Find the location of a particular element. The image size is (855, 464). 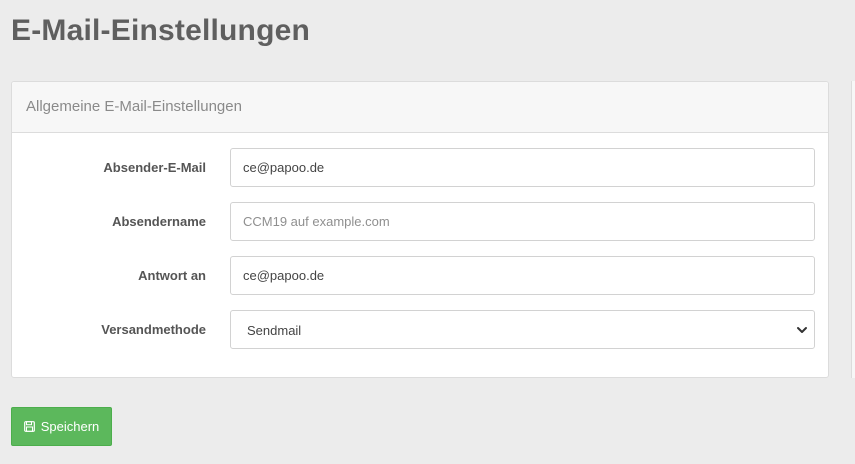

adjacent-panel-edge is located at coordinates (853, 229).